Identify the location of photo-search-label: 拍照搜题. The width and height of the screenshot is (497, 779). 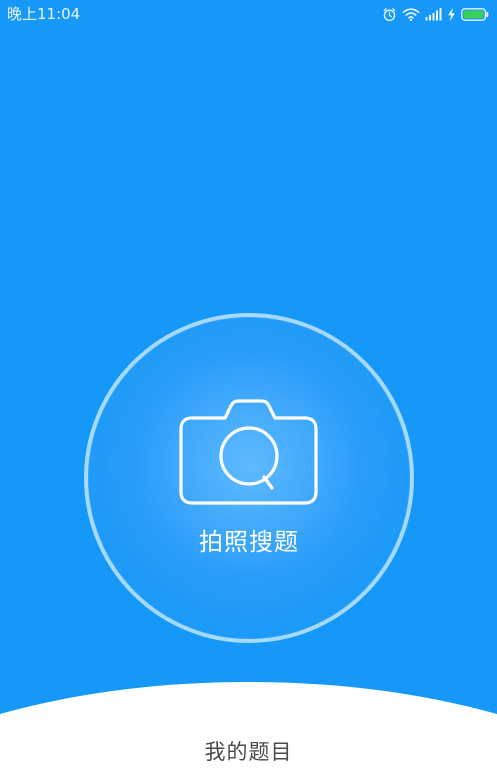
(249, 542).